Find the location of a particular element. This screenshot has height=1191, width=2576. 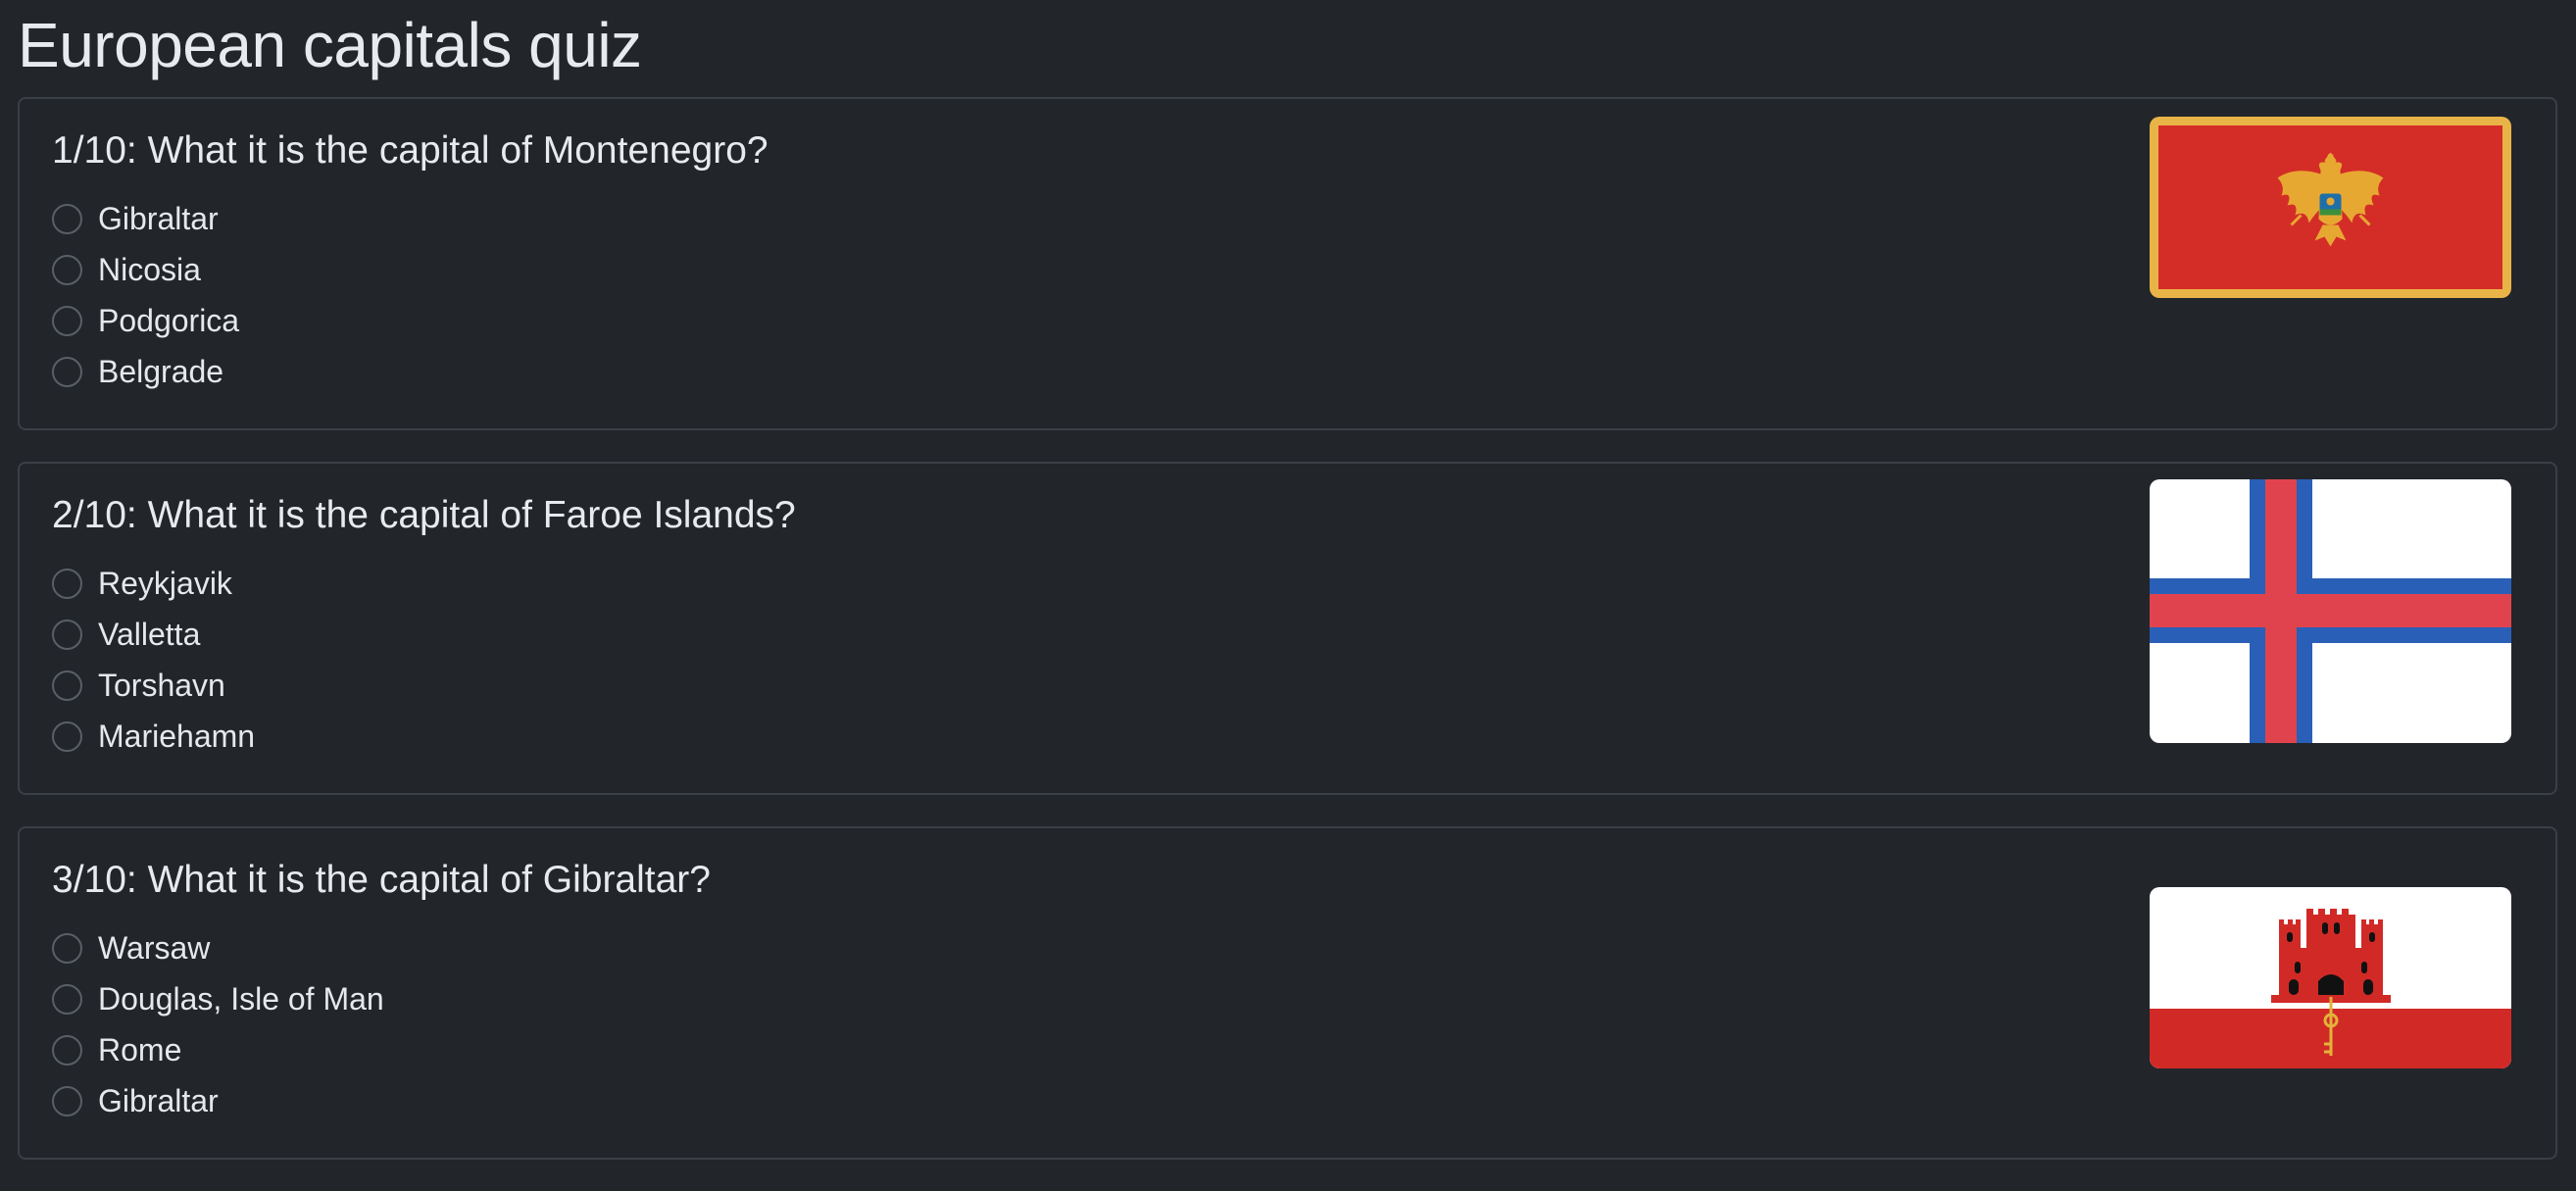

answer-option: Reykjavik is located at coordinates (153, 583).